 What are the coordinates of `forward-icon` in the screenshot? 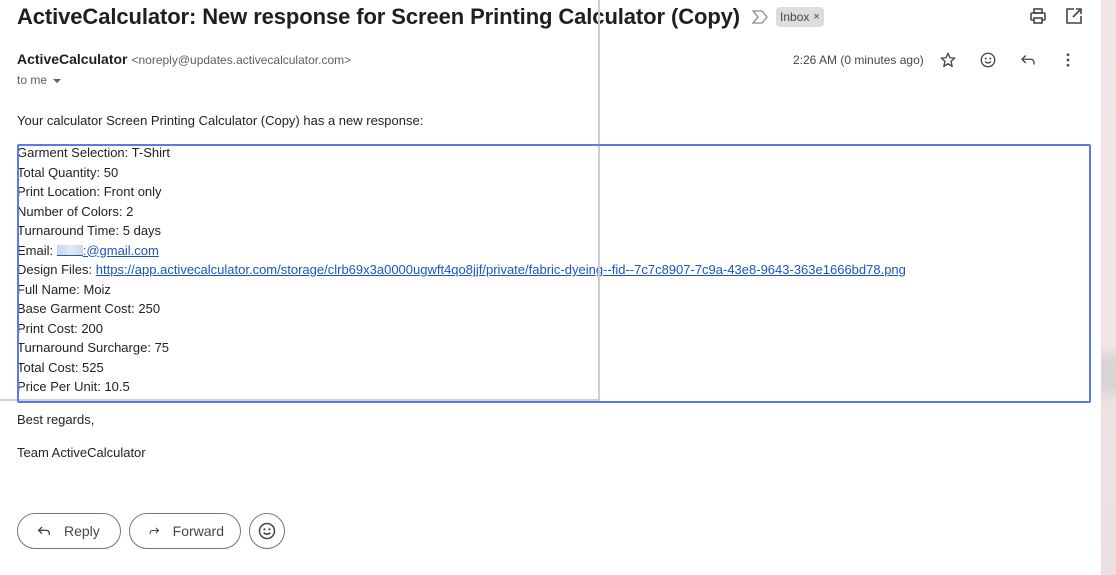 It's located at (154, 531).